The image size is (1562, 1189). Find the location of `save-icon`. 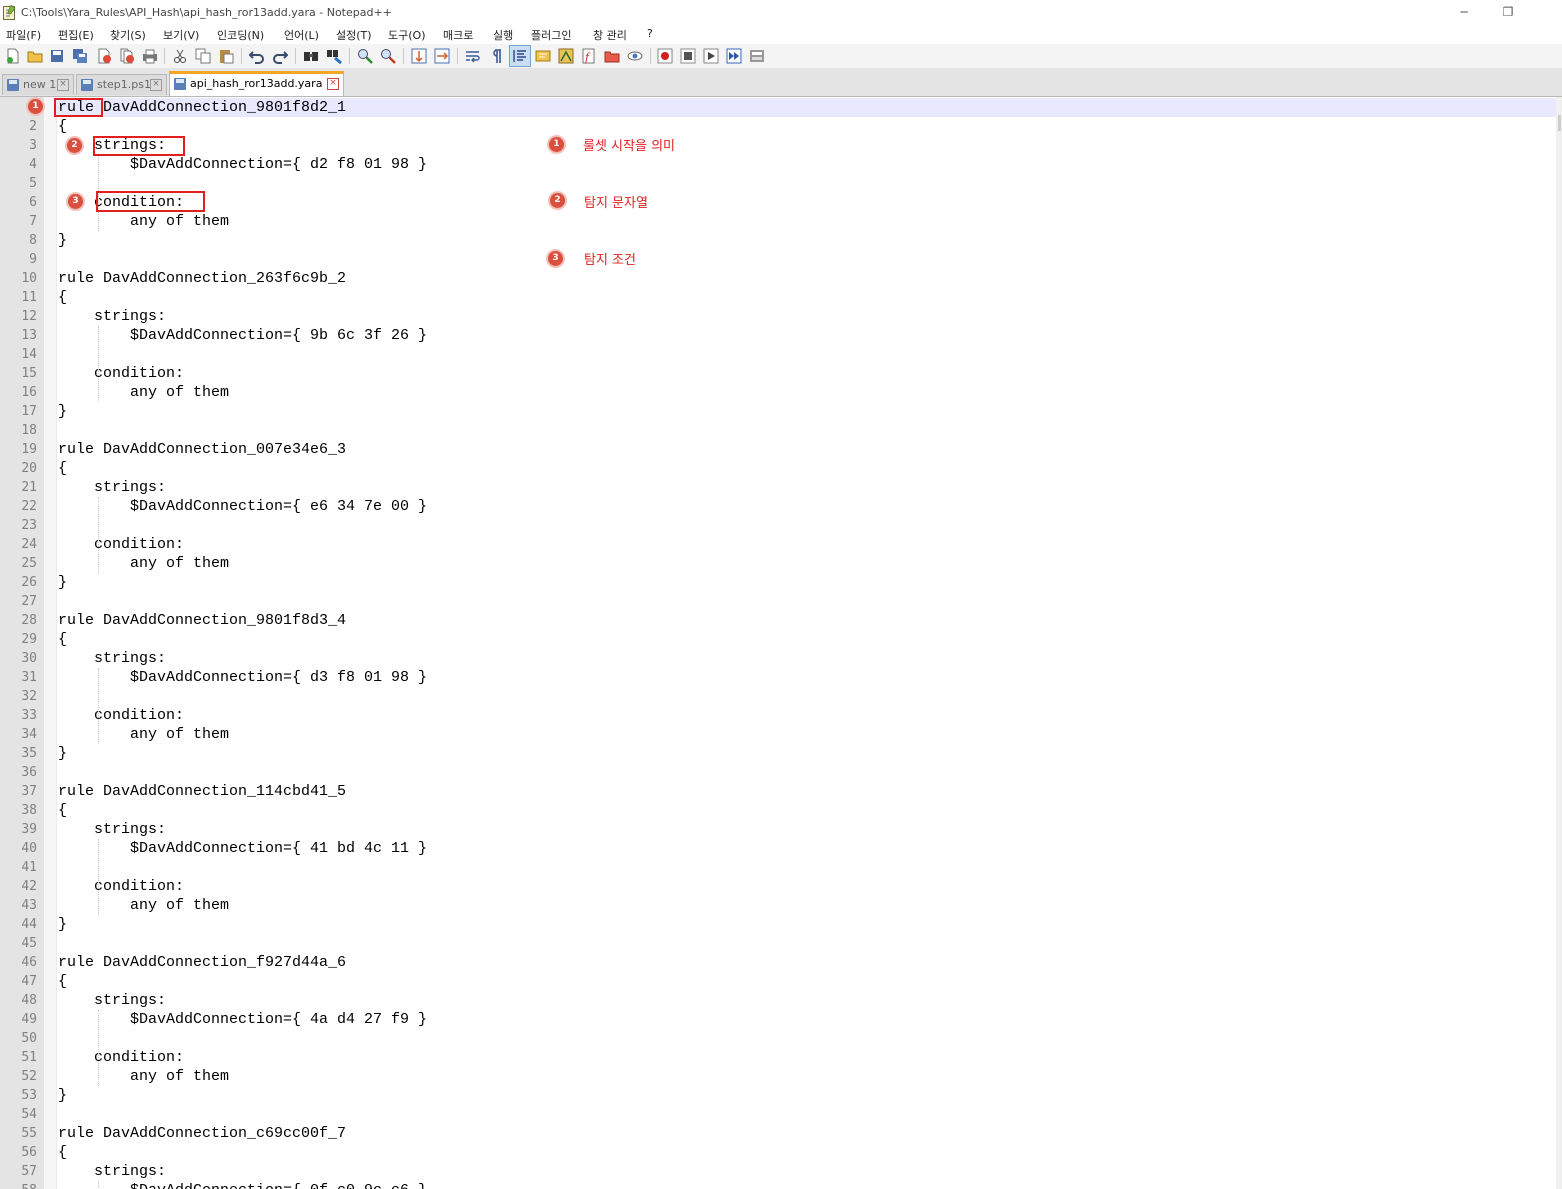

save-icon is located at coordinates (57, 56).